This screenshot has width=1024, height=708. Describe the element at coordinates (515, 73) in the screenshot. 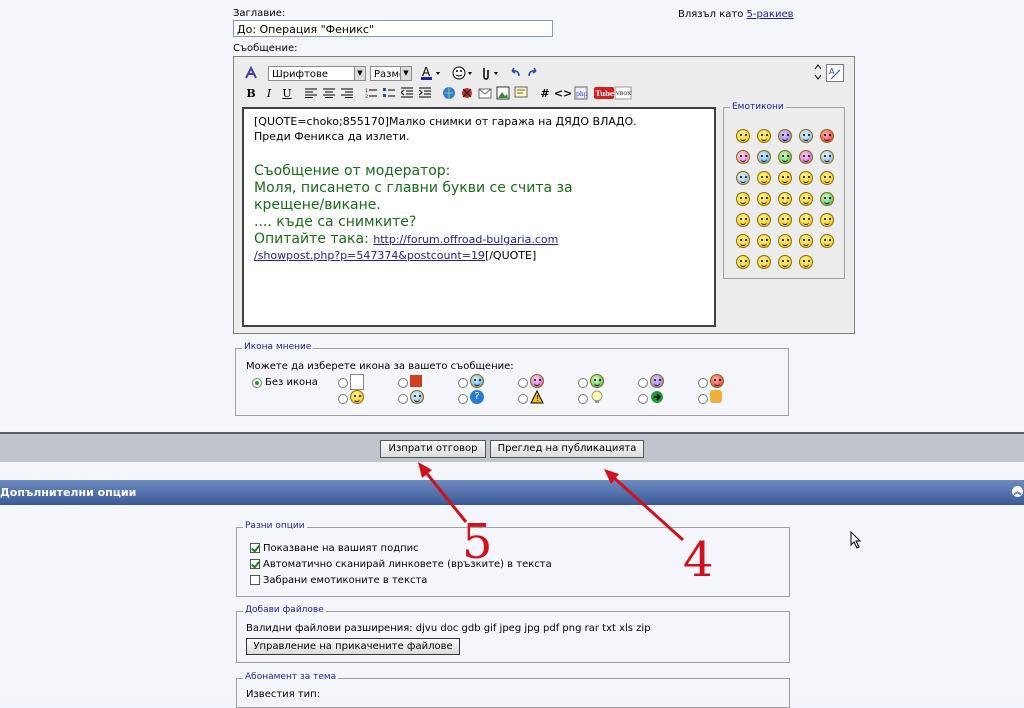

I see `undo-icon` at that location.